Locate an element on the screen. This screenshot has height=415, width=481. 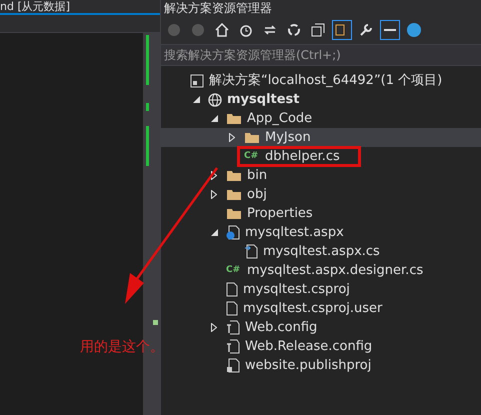
tree-item-label: Web.config is located at coordinates (281, 327).